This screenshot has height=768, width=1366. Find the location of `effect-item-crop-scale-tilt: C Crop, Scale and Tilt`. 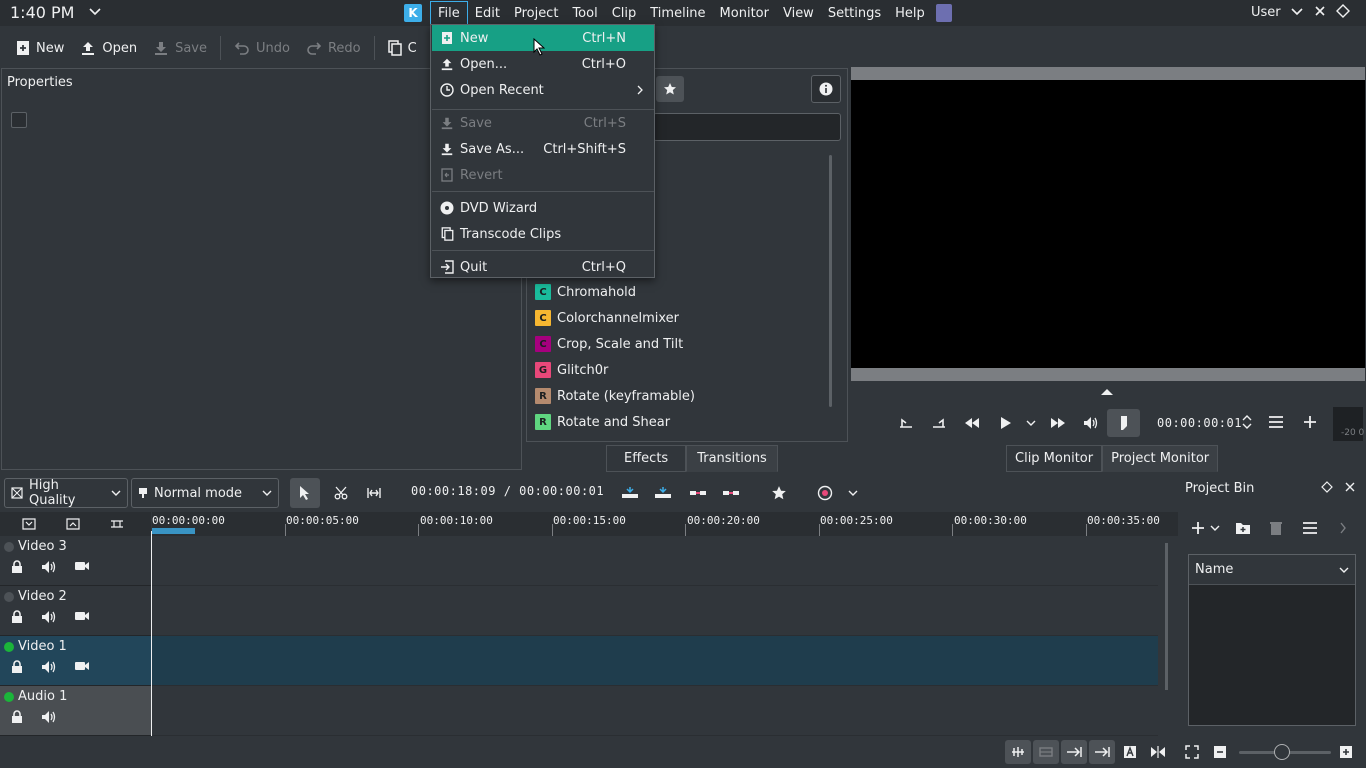

effect-item-crop-scale-tilt: C Crop, Scale and Tilt is located at coordinates (685, 344).